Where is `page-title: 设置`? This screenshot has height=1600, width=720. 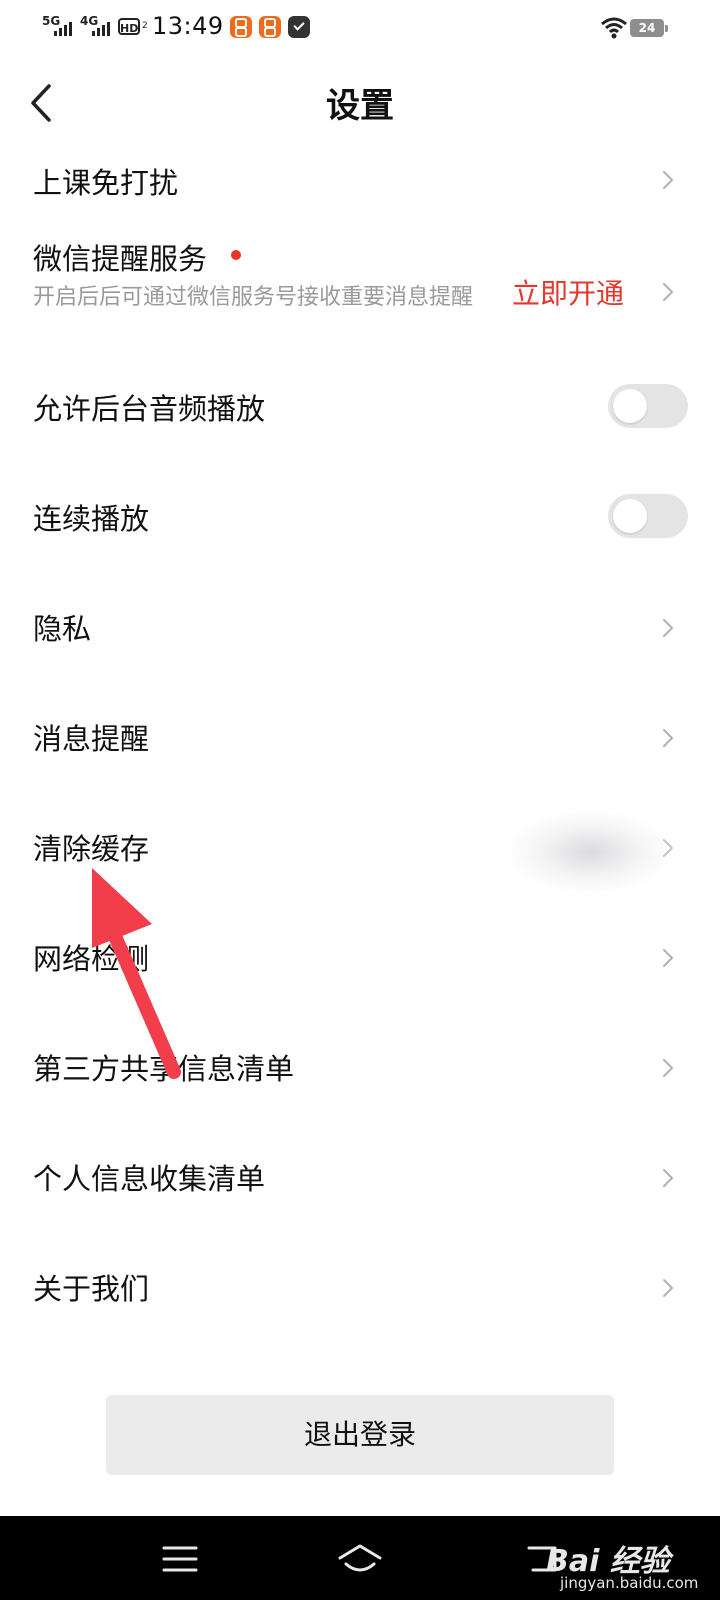 page-title: 设置 is located at coordinates (360, 106).